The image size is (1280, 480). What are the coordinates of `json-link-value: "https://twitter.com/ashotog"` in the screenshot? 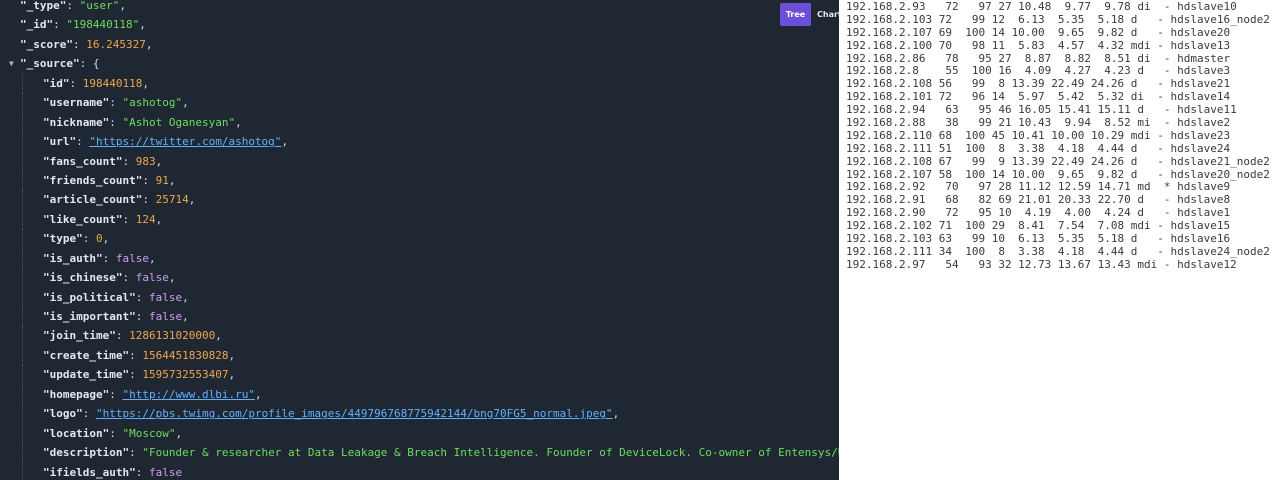 It's located at (185, 141).